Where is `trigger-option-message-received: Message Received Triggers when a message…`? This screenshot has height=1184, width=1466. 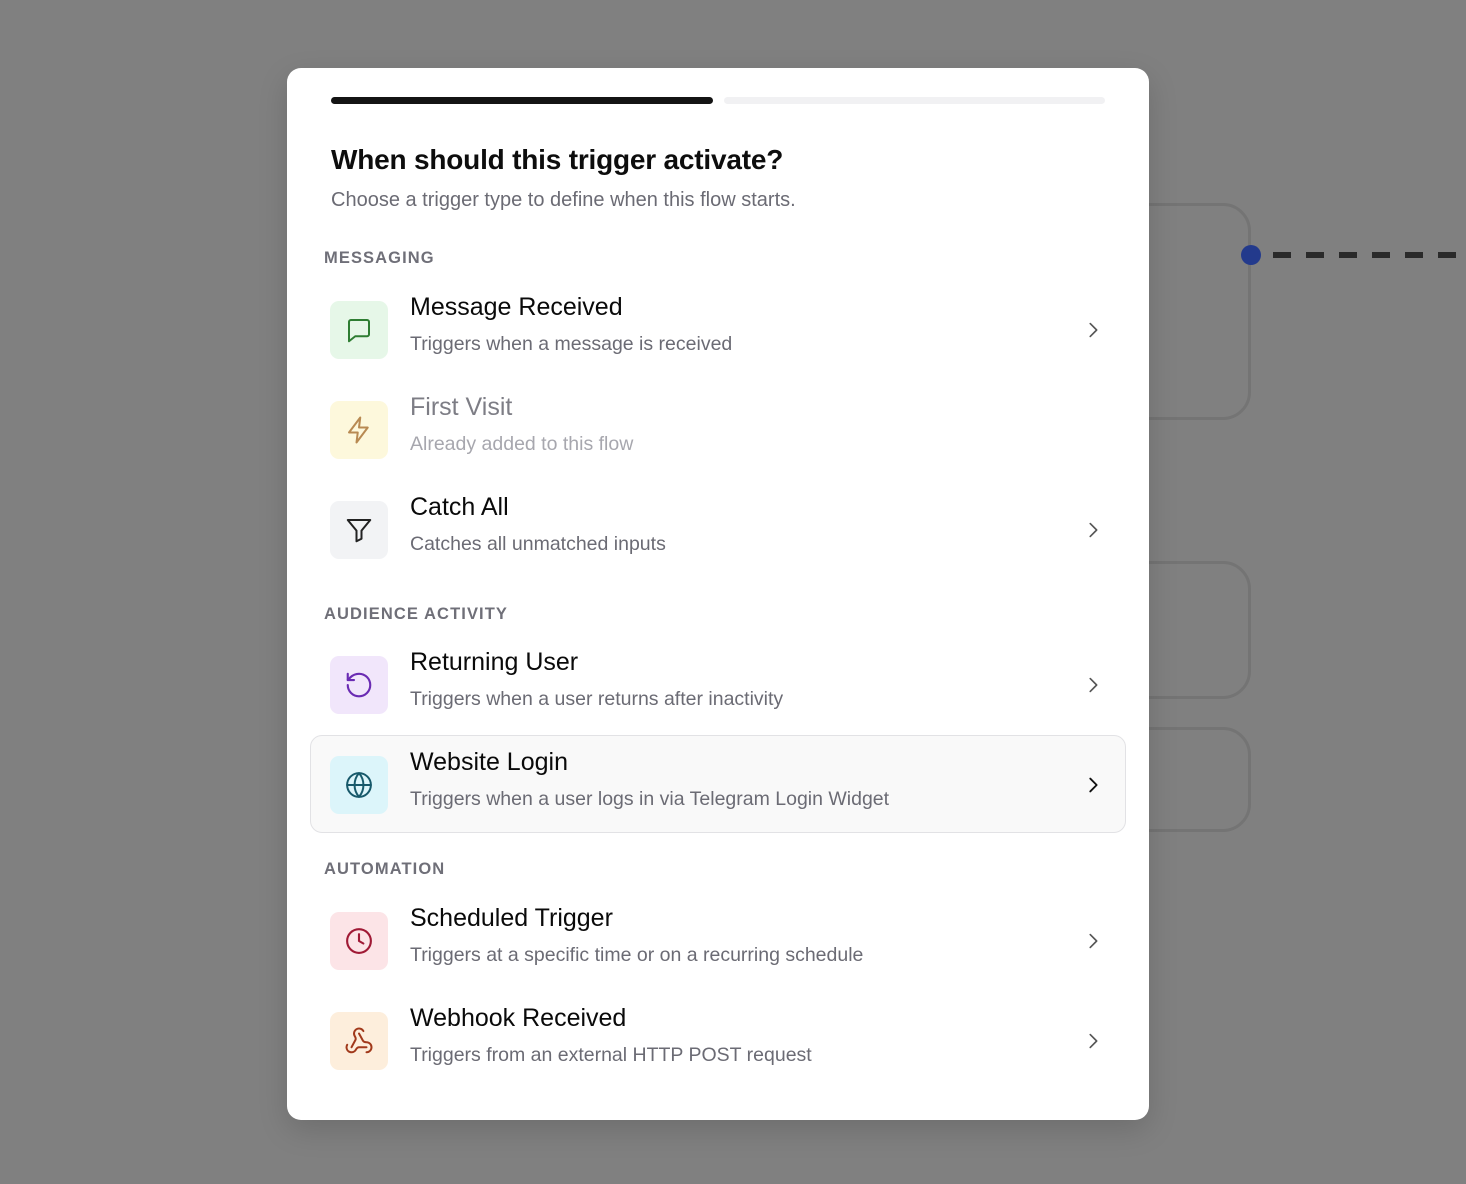 trigger-option-message-received: Message Received Triggers when a message… is located at coordinates (718, 329).